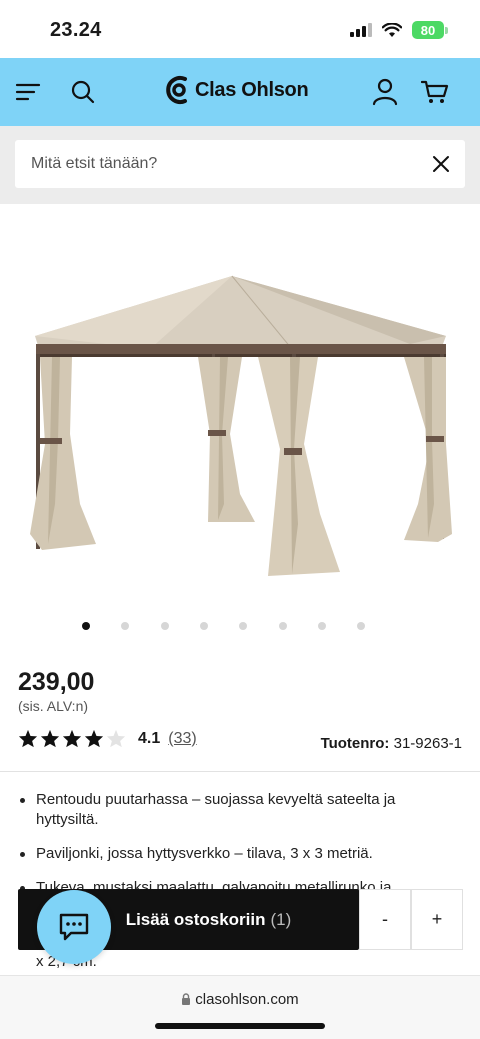  I want to click on product-number: Tuotenro: 31-9263-1, so click(391, 743).